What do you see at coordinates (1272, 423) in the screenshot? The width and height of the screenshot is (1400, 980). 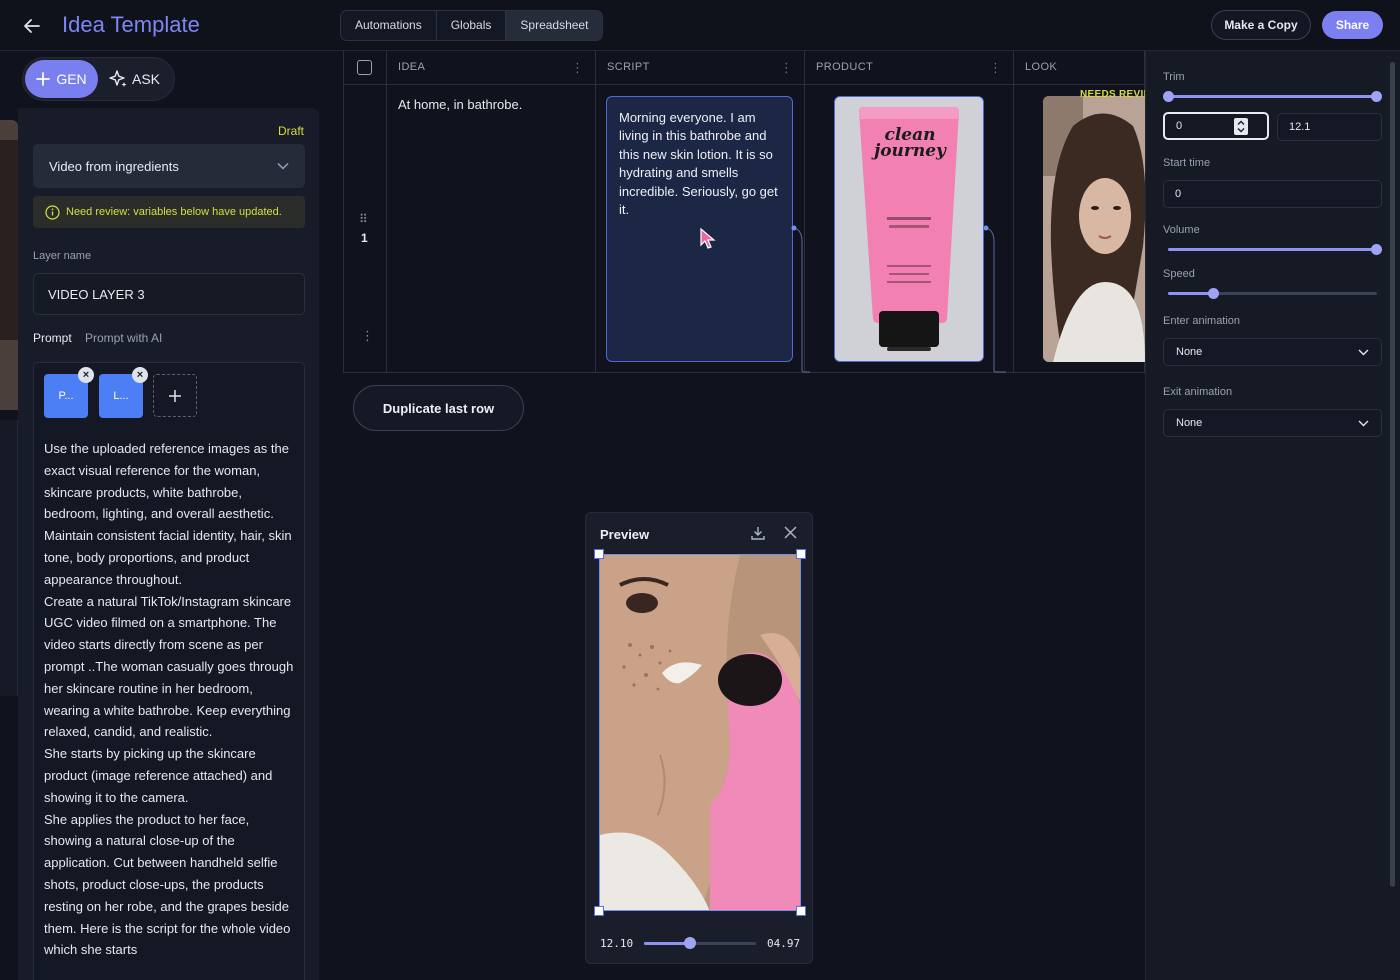 I see `exit-animation-select: None` at bounding box center [1272, 423].